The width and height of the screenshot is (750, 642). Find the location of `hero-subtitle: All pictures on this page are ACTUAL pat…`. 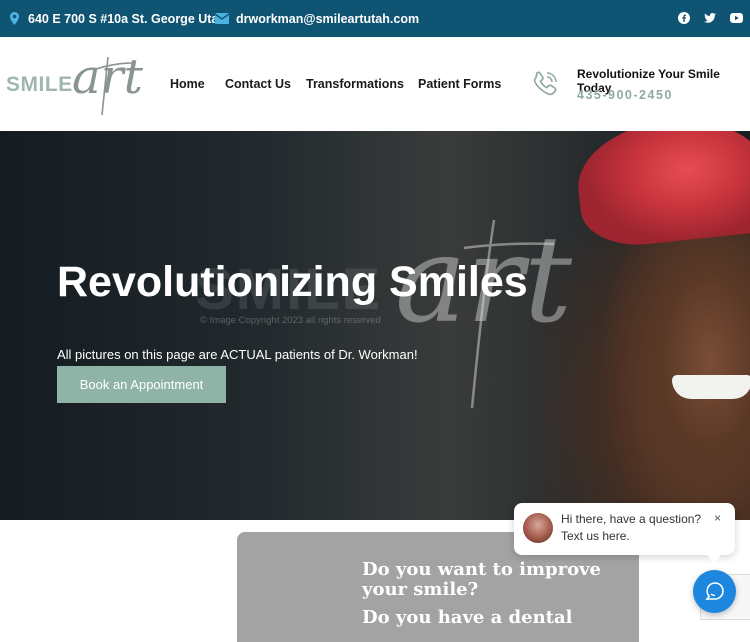

hero-subtitle: All pictures on this page are ACTUAL pat… is located at coordinates (237, 354).